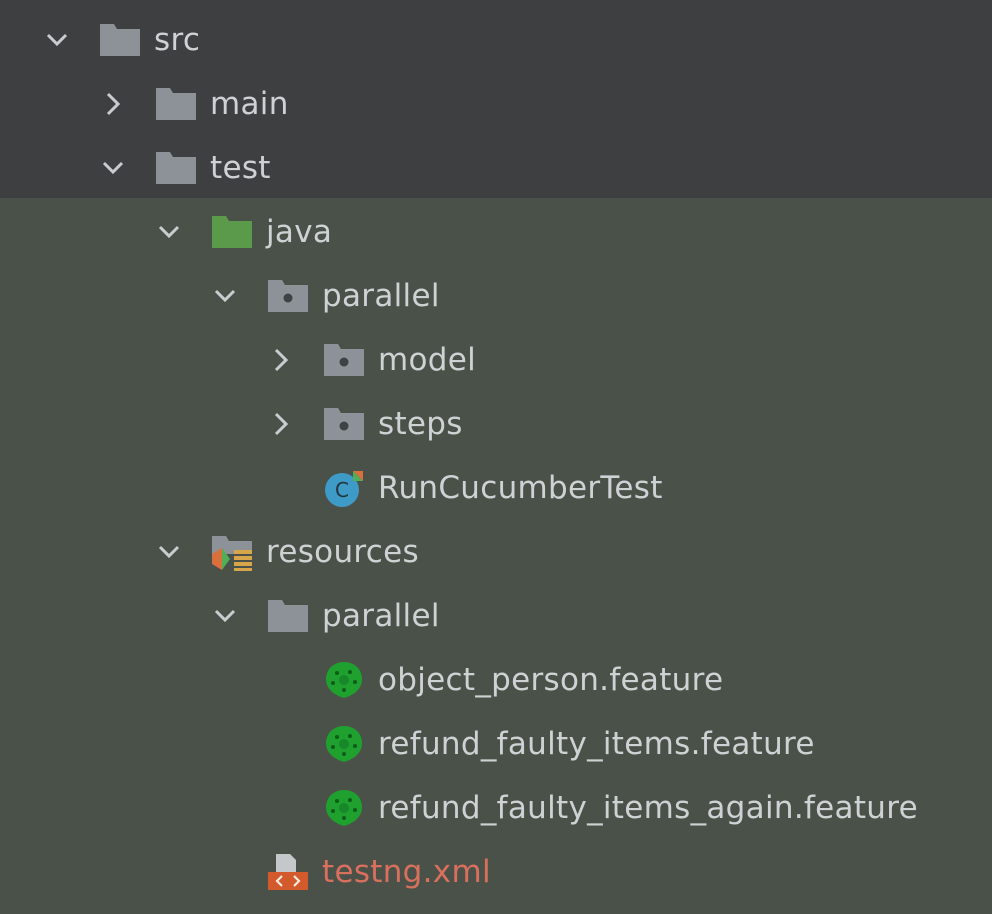 The height and width of the screenshot is (914, 992). What do you see at coordinates (496, 424) in the screenshot?
I see `tree-node-steps: steps` at bounding box center [496, 424].